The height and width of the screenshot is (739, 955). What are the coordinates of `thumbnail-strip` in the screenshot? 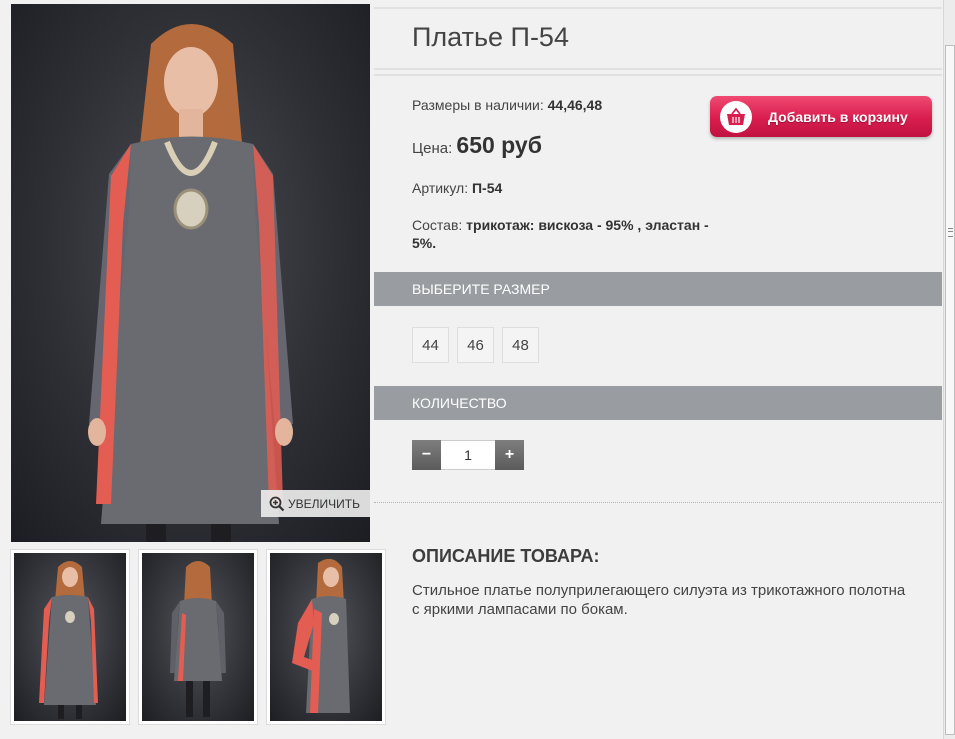 It's located at (198, 637).